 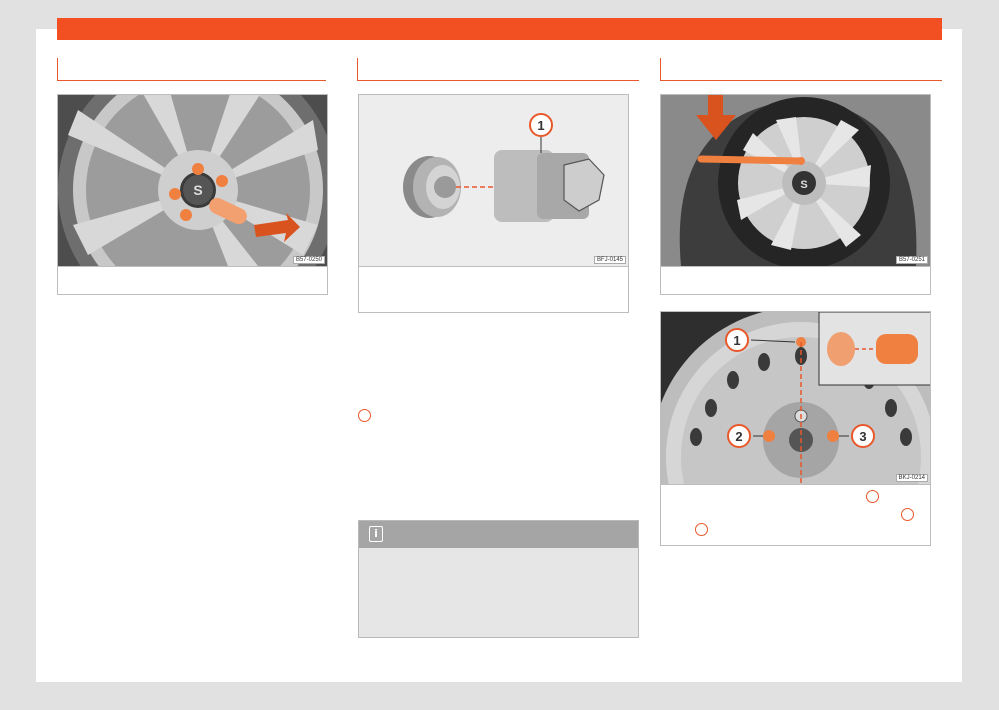 I want to click on figure-code: B57-0250, so click(x=308, y=260).